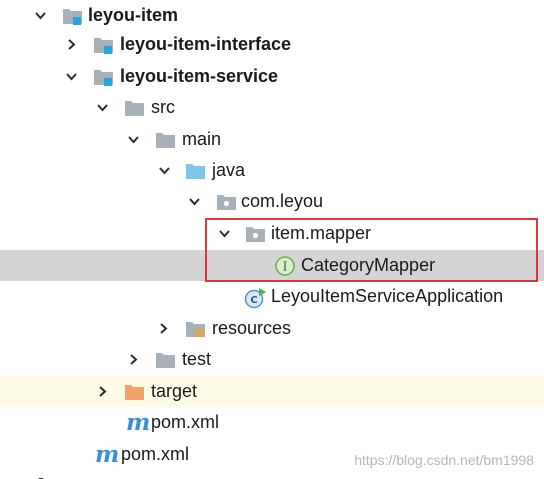 This screenshot has height=479, width=544. What do you see at coordinates (272, 107) in the screenshot?
I see `tree-node-src: src` at bounding box center [272, 107].